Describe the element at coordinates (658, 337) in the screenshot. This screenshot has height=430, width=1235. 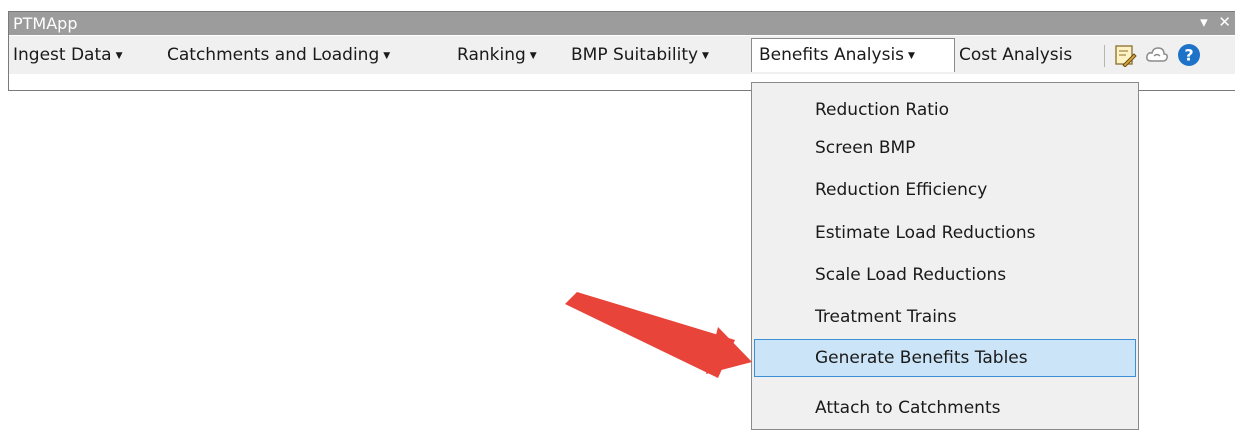
I see `annotation-arrow` at that location.